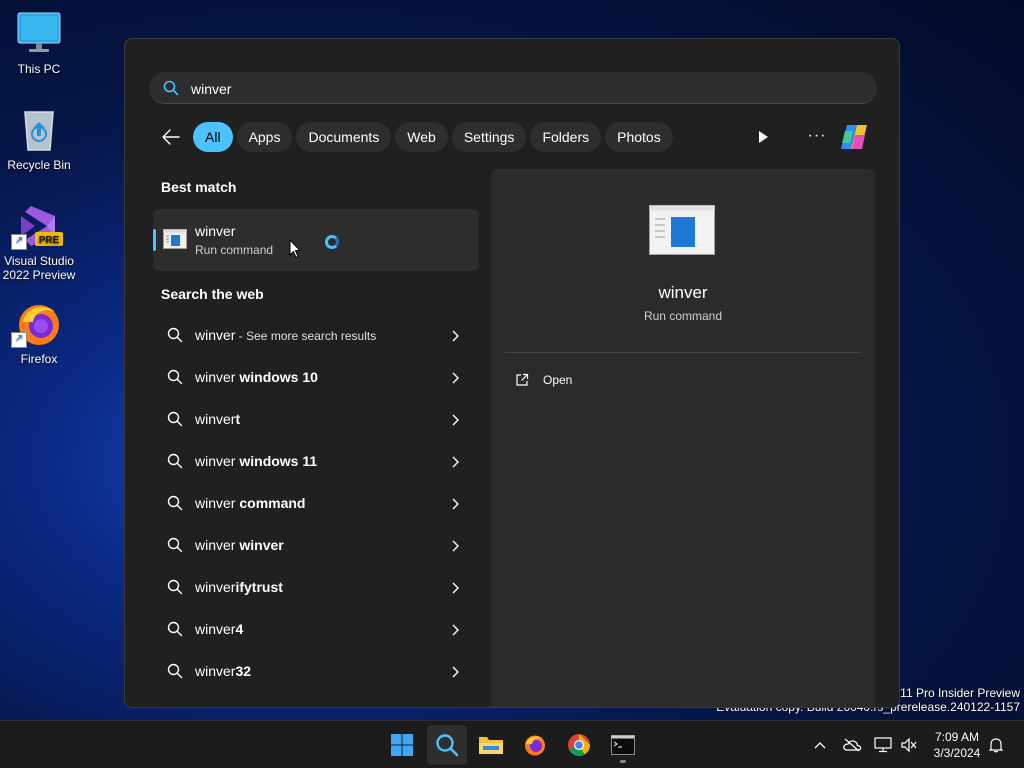 This screenshot has height=768, width=1024. What do you see at coordinates (316, 419) in the screenshot?
I see `web-result-item: winvert` at bounding box center [316, 419].